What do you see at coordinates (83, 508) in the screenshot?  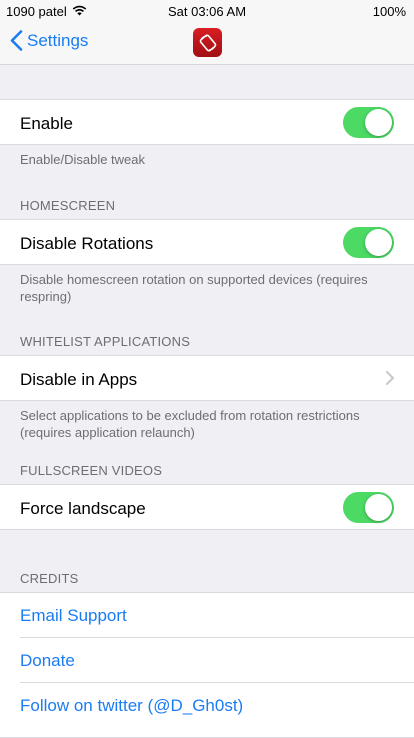 I see `force-landscape-label: Force landscape` at bounding box center [83, 508].